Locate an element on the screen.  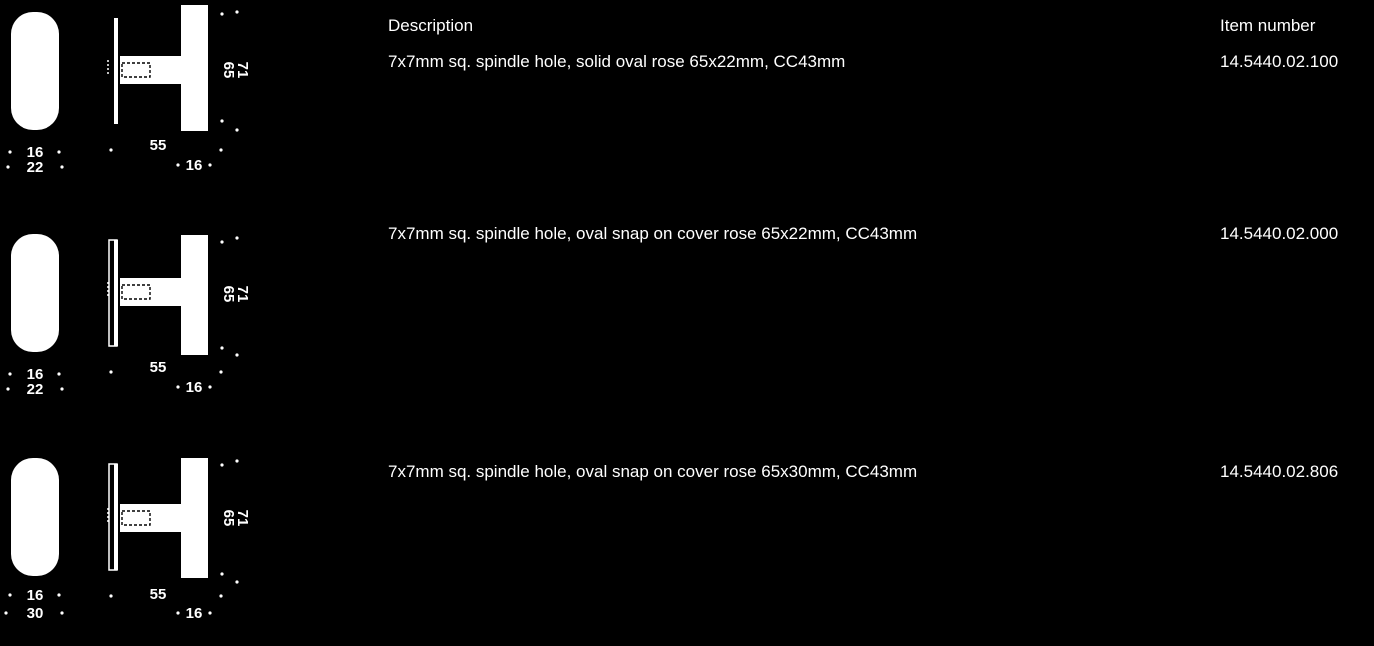
technical-drawing: 16 30 65 71 55 16 is located at coordinates (127, 540).